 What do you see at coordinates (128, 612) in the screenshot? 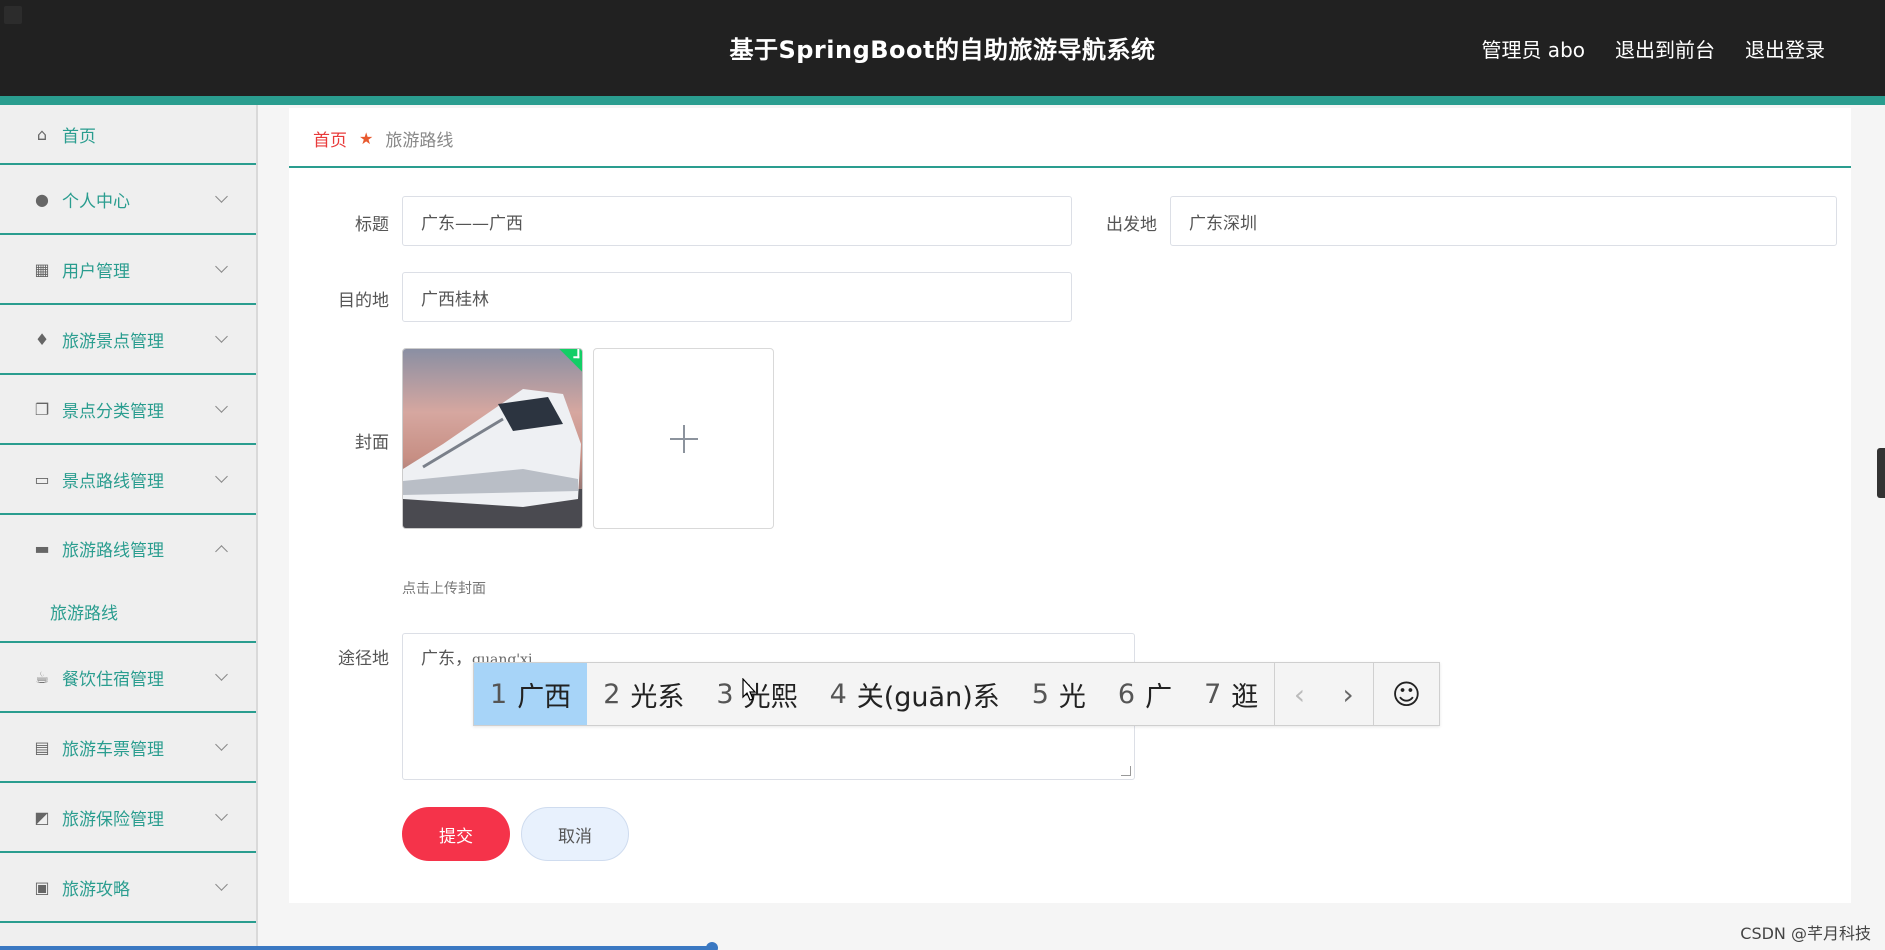
I see `sidebar-subitem-travel-route: 旅游路线` at bounding box center [128, 612].